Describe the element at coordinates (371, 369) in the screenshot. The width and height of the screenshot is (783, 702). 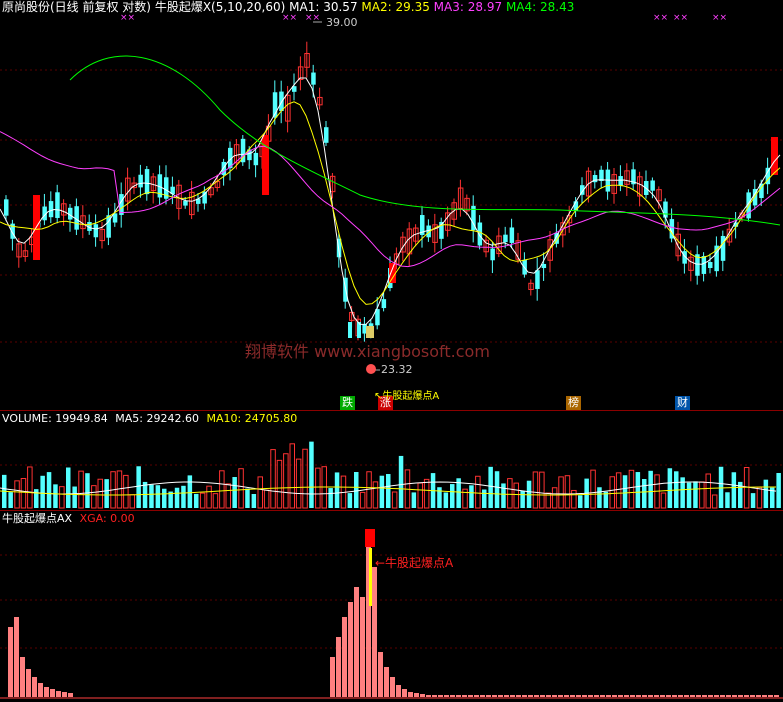
I see `event-icon` at that location.